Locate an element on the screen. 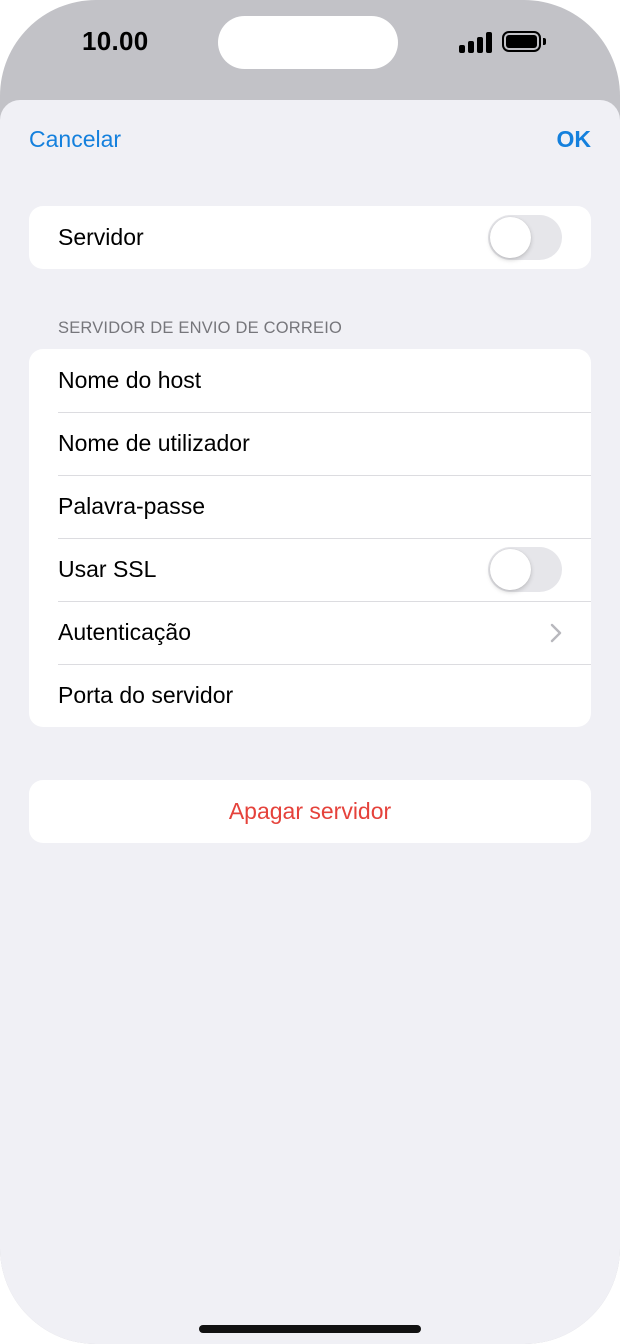 The height and width of the screenshot is (1344, 620). ok-button: OK is located at coordinates (574, 139).